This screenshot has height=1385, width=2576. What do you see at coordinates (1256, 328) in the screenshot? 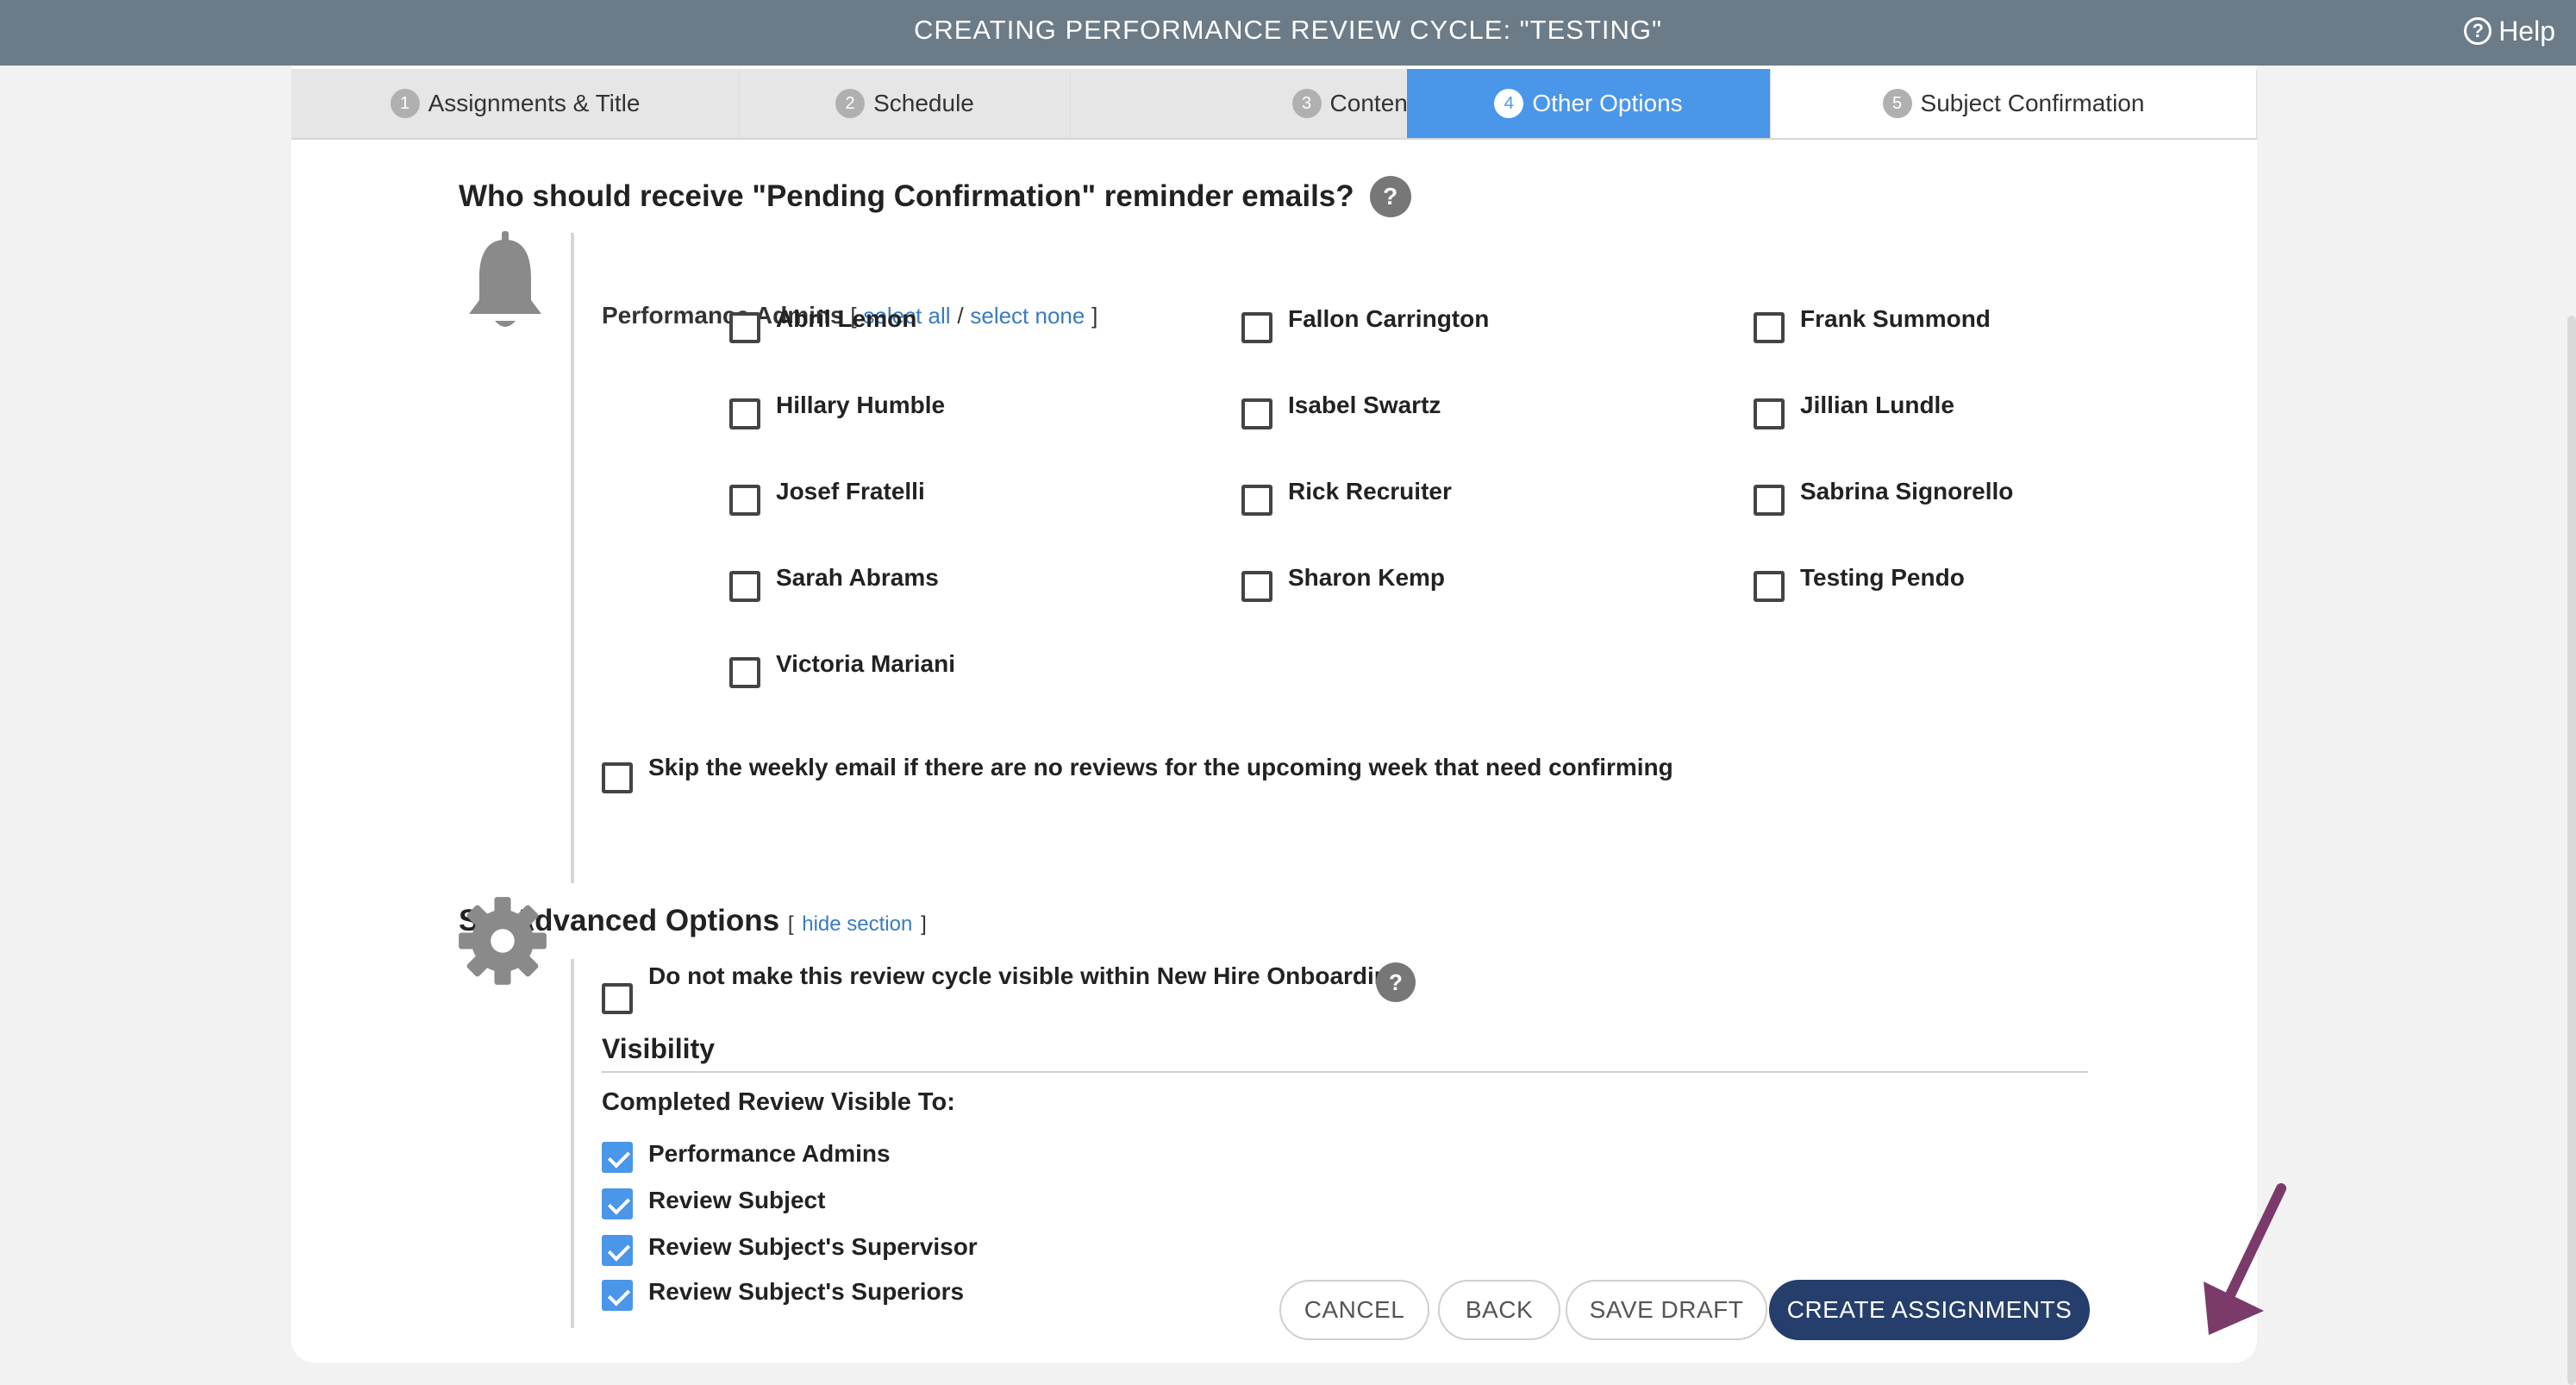
I see `admin-checkbox-fallon-carrington` at bounding box center [1256, 328].